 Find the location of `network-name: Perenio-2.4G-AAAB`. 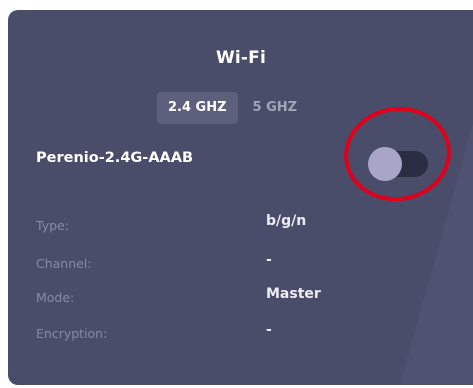

network-name: Perenio-2.4G-AAAB is located at coordinates (115, 158).